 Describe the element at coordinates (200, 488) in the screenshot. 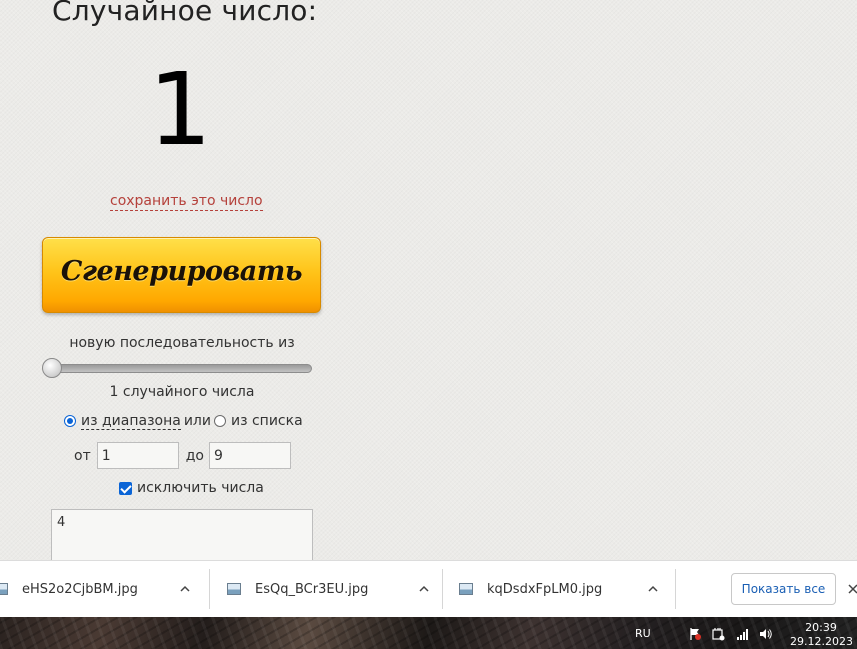

I see `exclude-label: исключить числа` at that location.